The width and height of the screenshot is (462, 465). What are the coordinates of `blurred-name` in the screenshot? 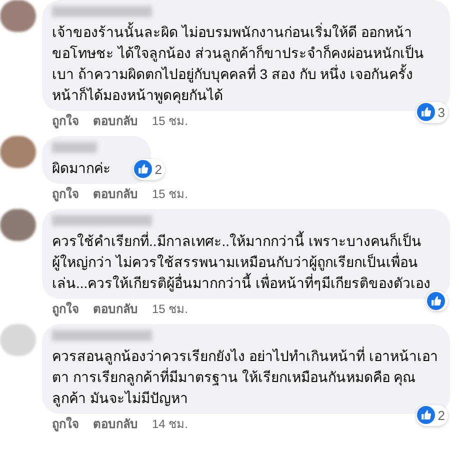 It's located at (74, 147).